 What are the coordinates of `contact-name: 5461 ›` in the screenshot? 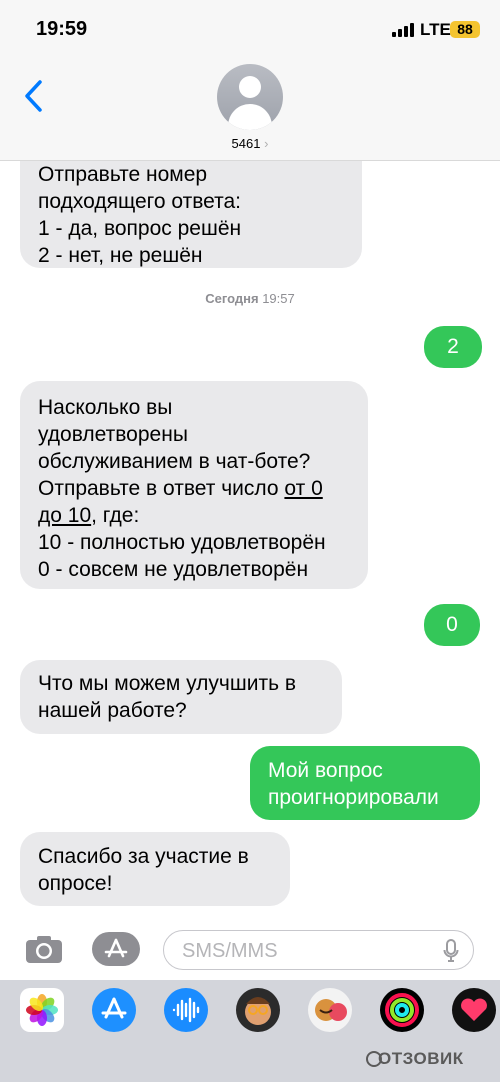 It's located at (250, 143).